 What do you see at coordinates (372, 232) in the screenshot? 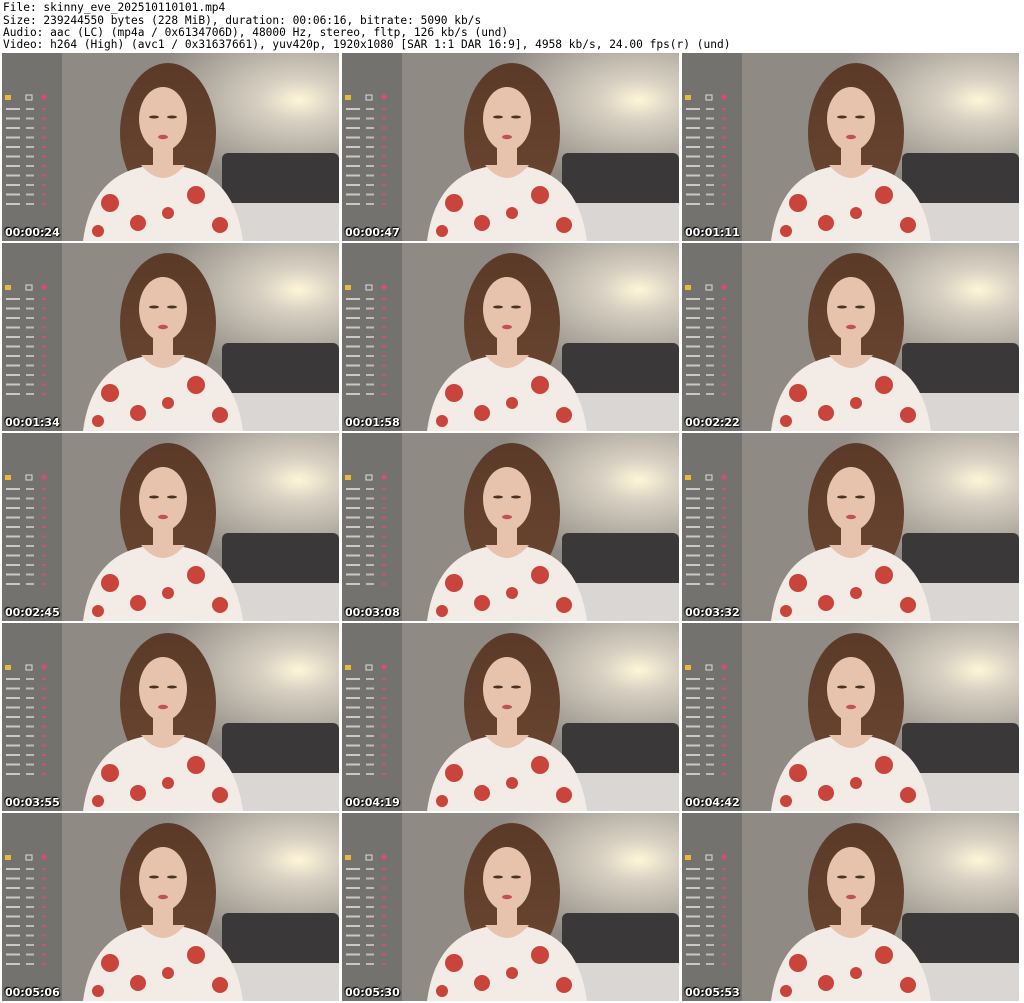
I see `frame-timestamp: 00:00:47` at bounding box center [372, 232].